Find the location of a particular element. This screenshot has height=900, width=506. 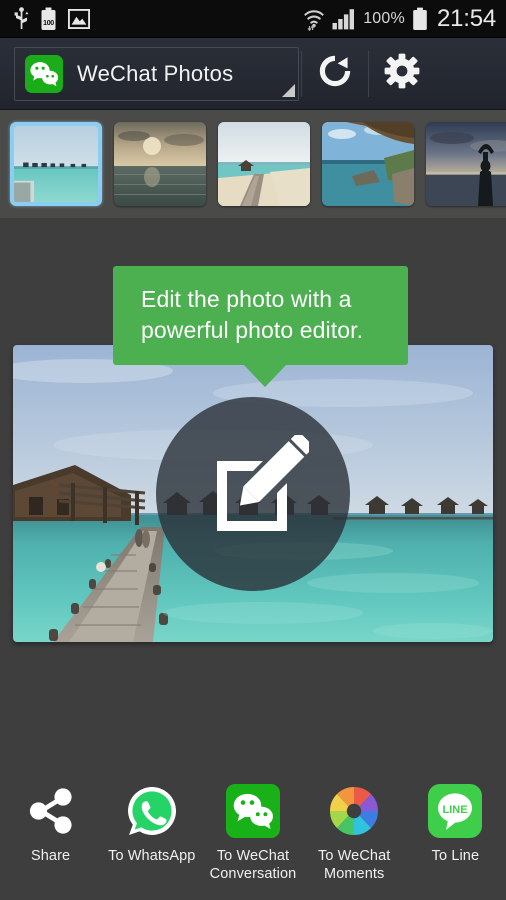

action-share-label: Share is located at coordinates (51, 856).